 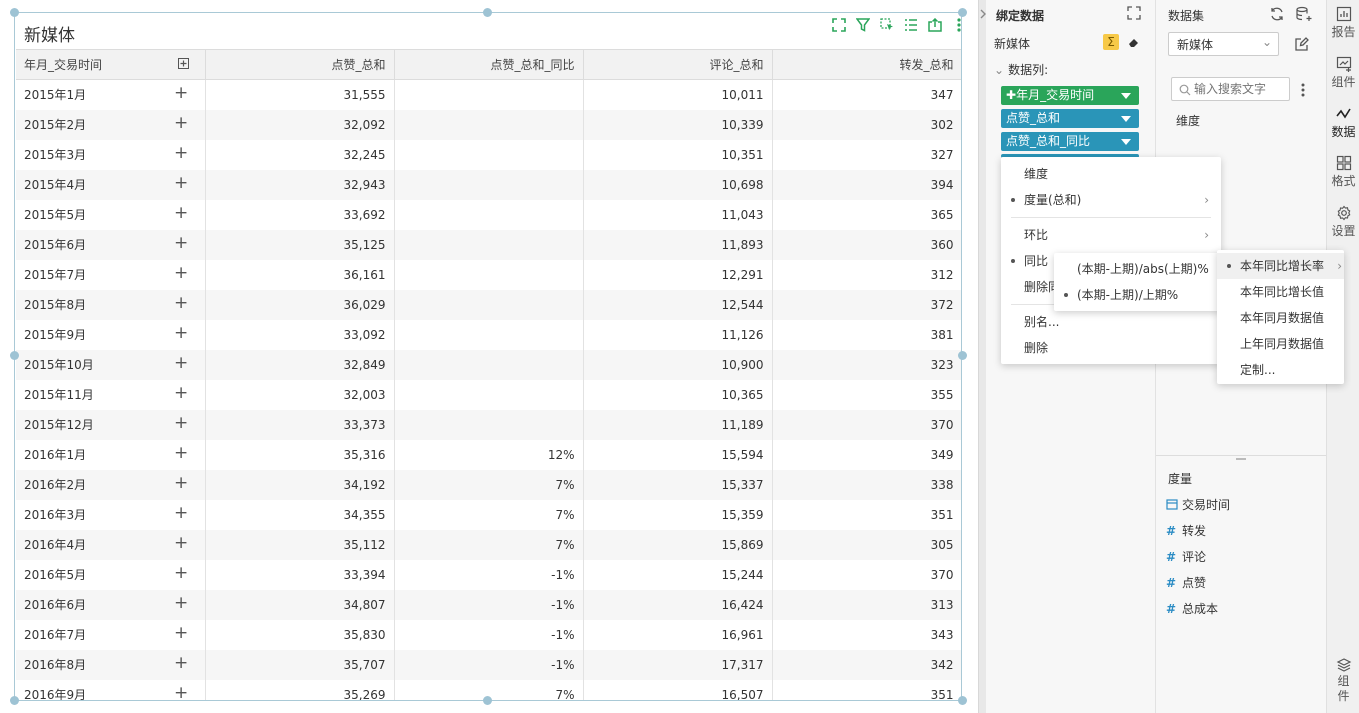 I want to click on rail-settings: 设置, so click(x=1343, y=222).